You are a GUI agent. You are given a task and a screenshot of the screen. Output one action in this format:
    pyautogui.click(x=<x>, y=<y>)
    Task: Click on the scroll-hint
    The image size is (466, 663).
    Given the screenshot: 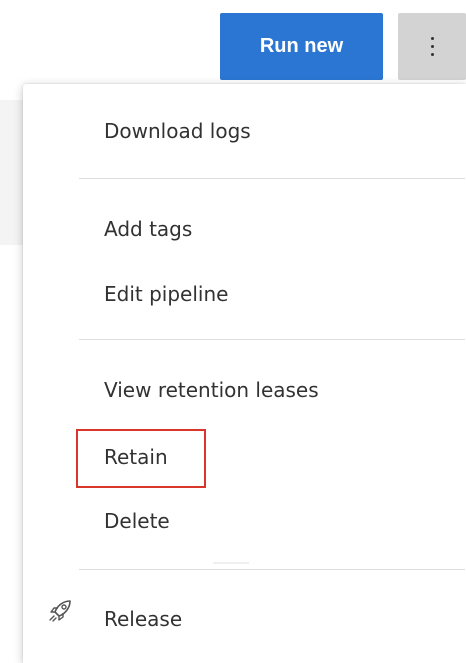 What is the action you would take?
    pyautogui.click(x=231, y=563)
    